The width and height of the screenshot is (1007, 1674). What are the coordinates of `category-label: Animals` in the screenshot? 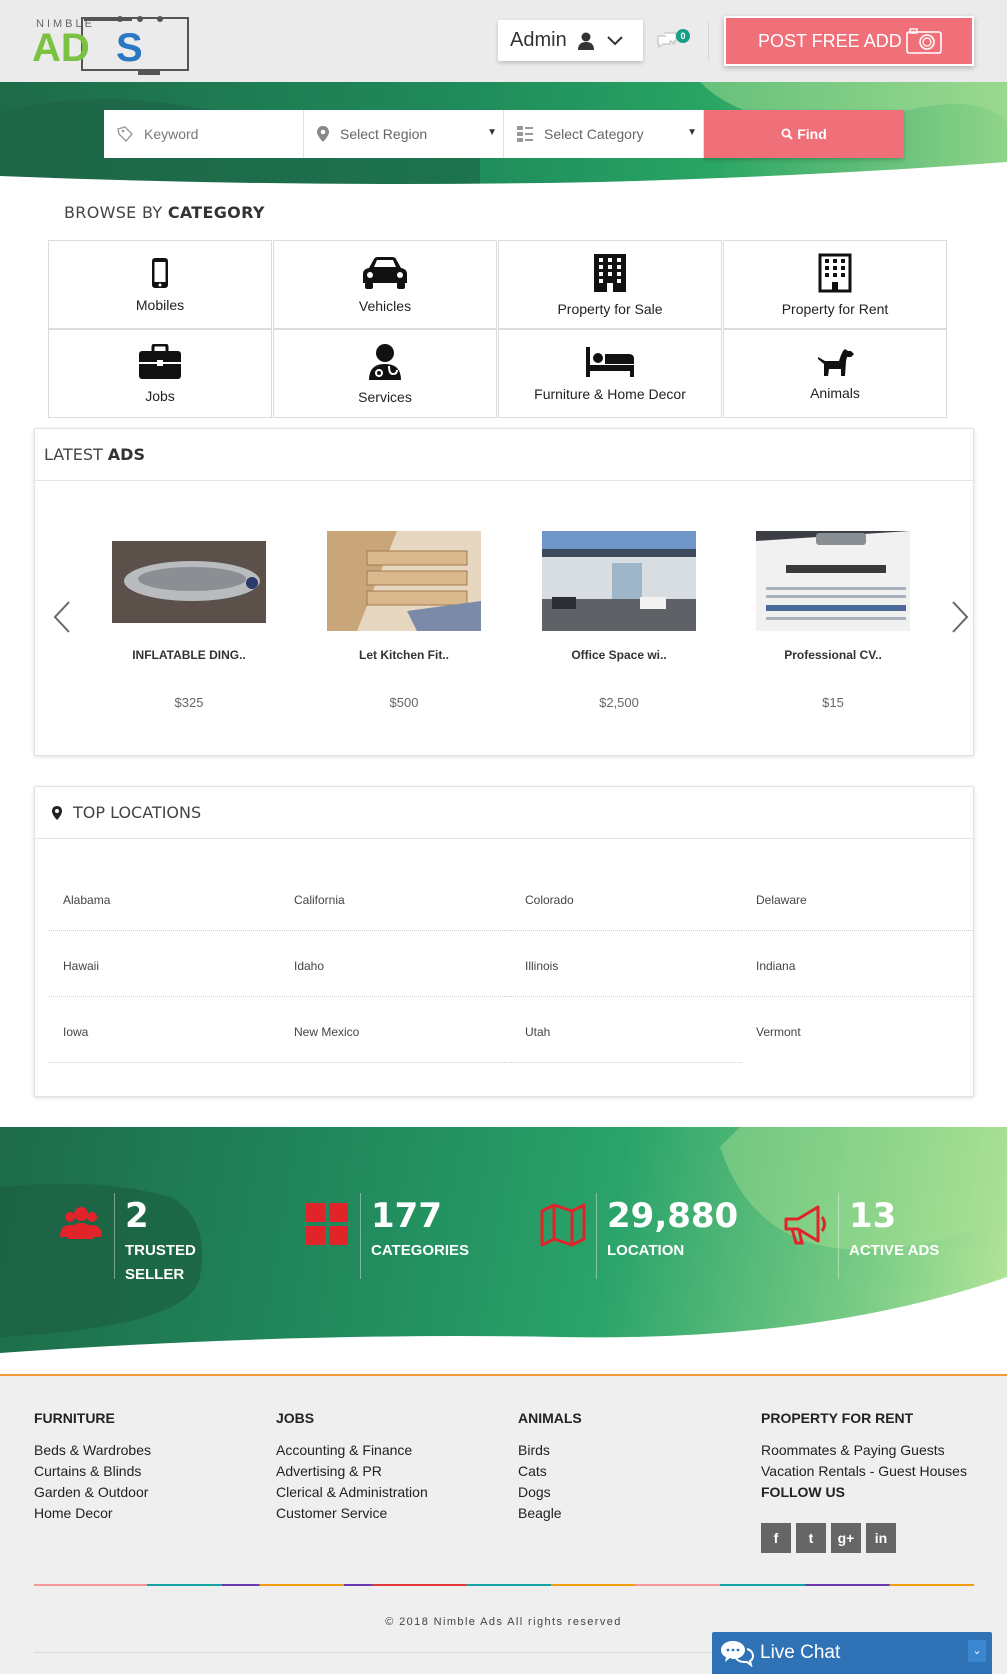 It's located at (835, 392).